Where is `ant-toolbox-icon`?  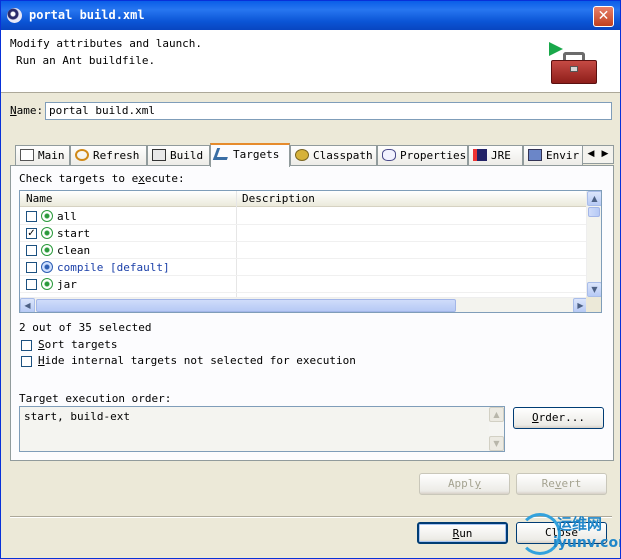
ant-toolbox-icon is located at coordinates (575, 64).